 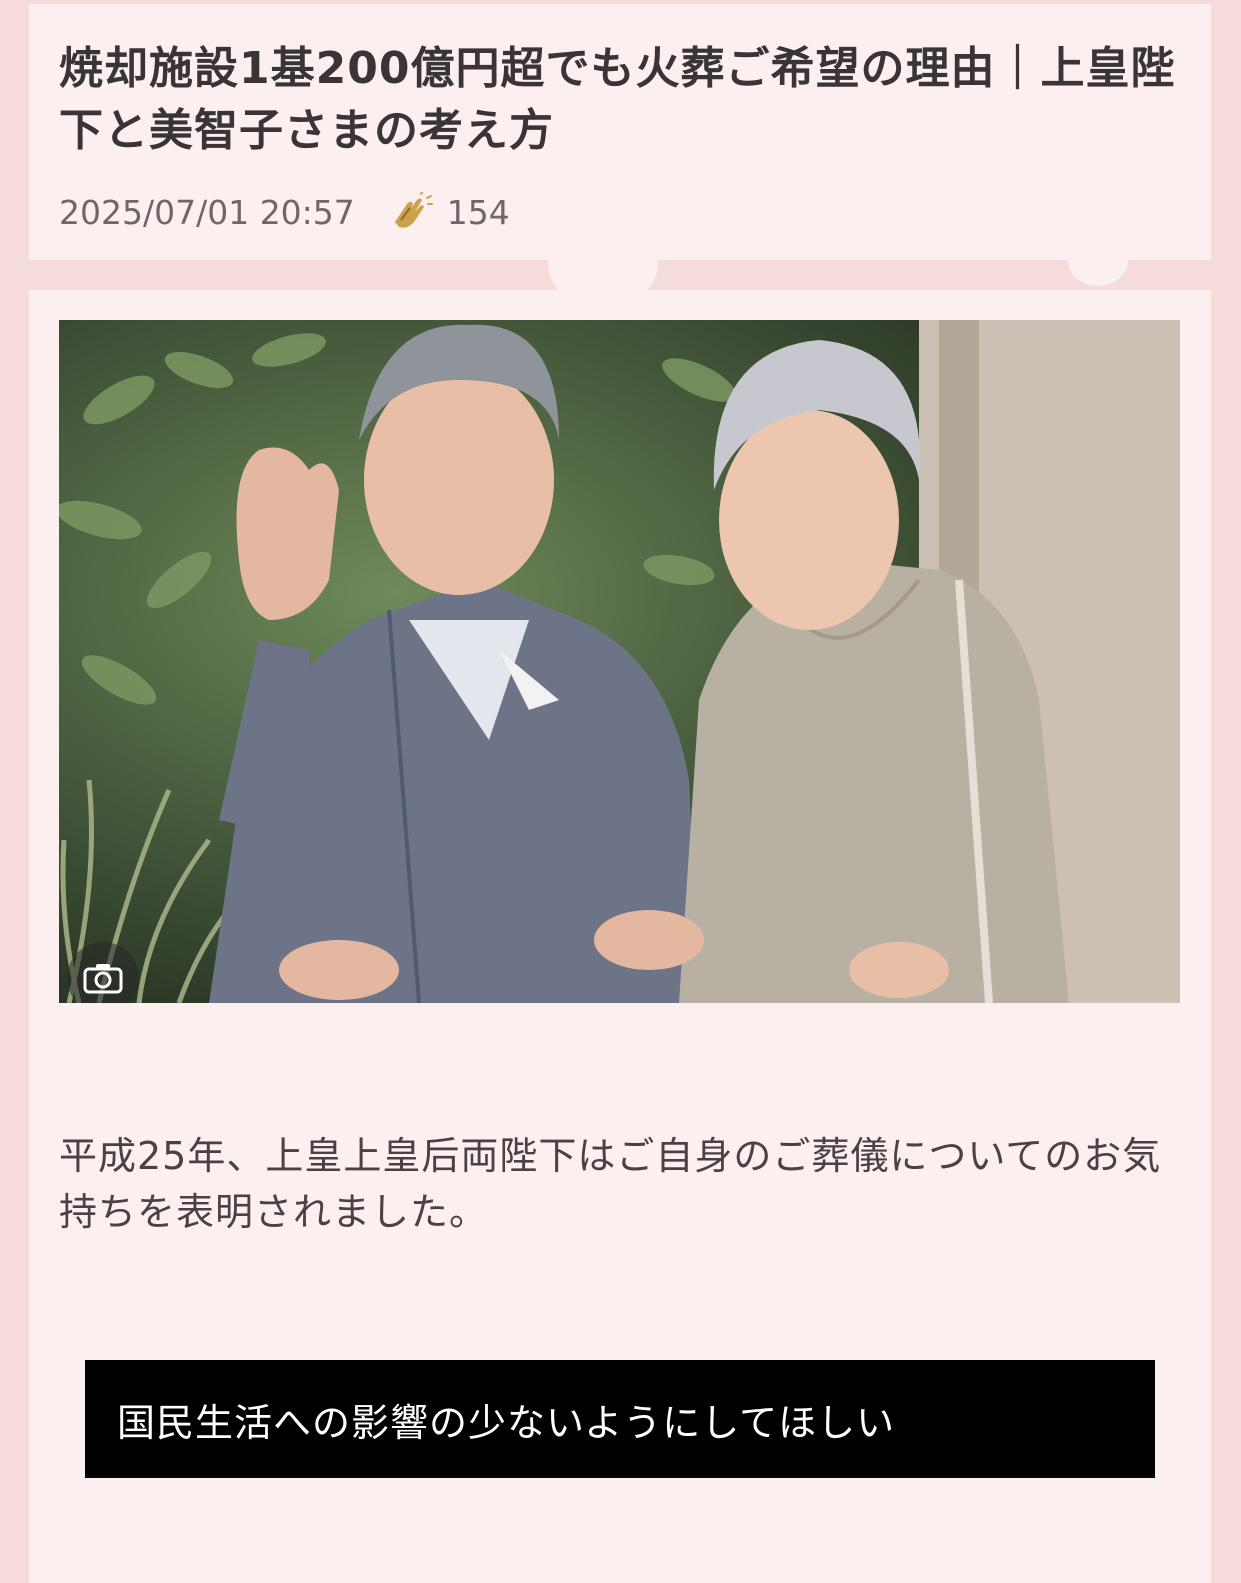 I want to click on article-meta: 2025/07/01 20:57 154, so click(x=284, y=212).